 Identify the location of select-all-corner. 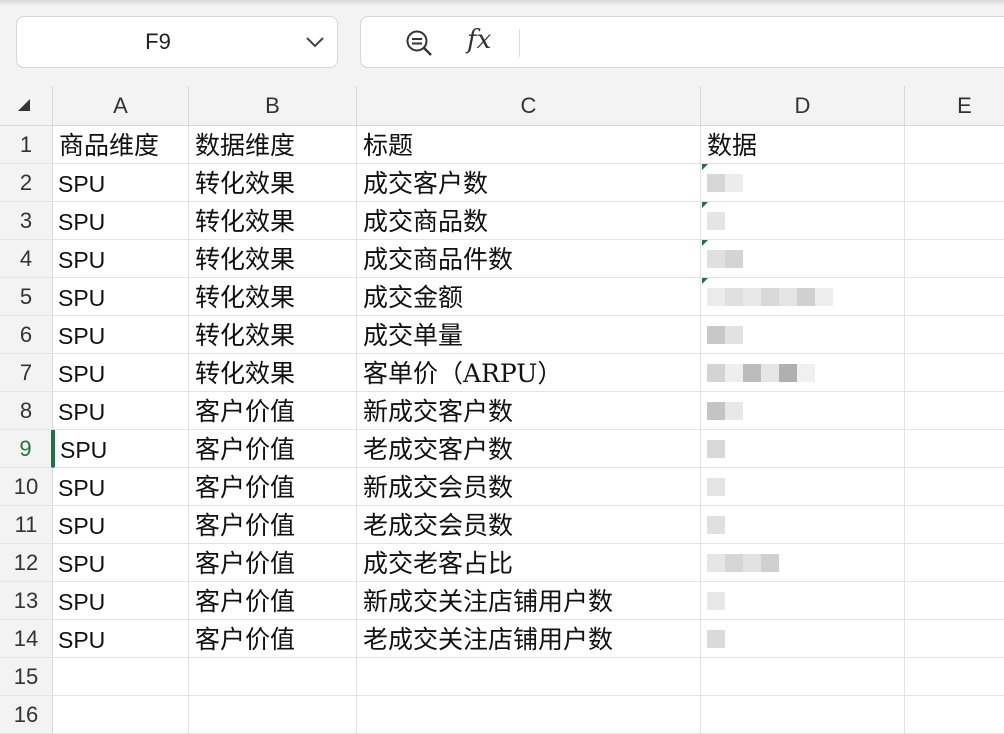
(26, 106).